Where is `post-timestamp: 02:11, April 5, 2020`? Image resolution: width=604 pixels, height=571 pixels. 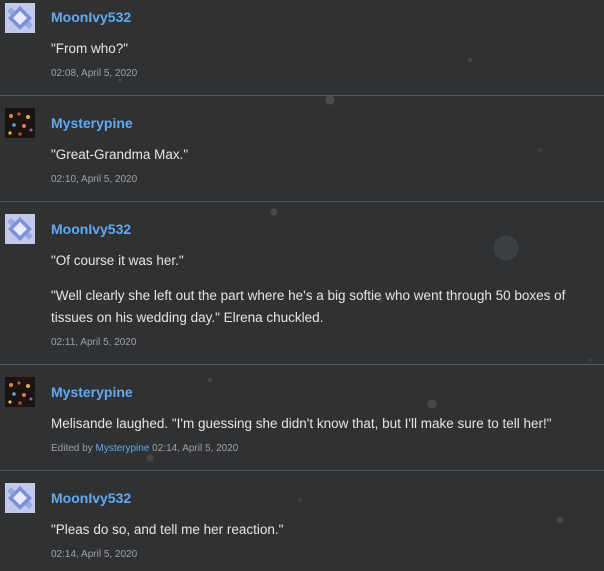
post-timestamp: 02:11, April 5, 2020 is located at coordinates (94, 342).